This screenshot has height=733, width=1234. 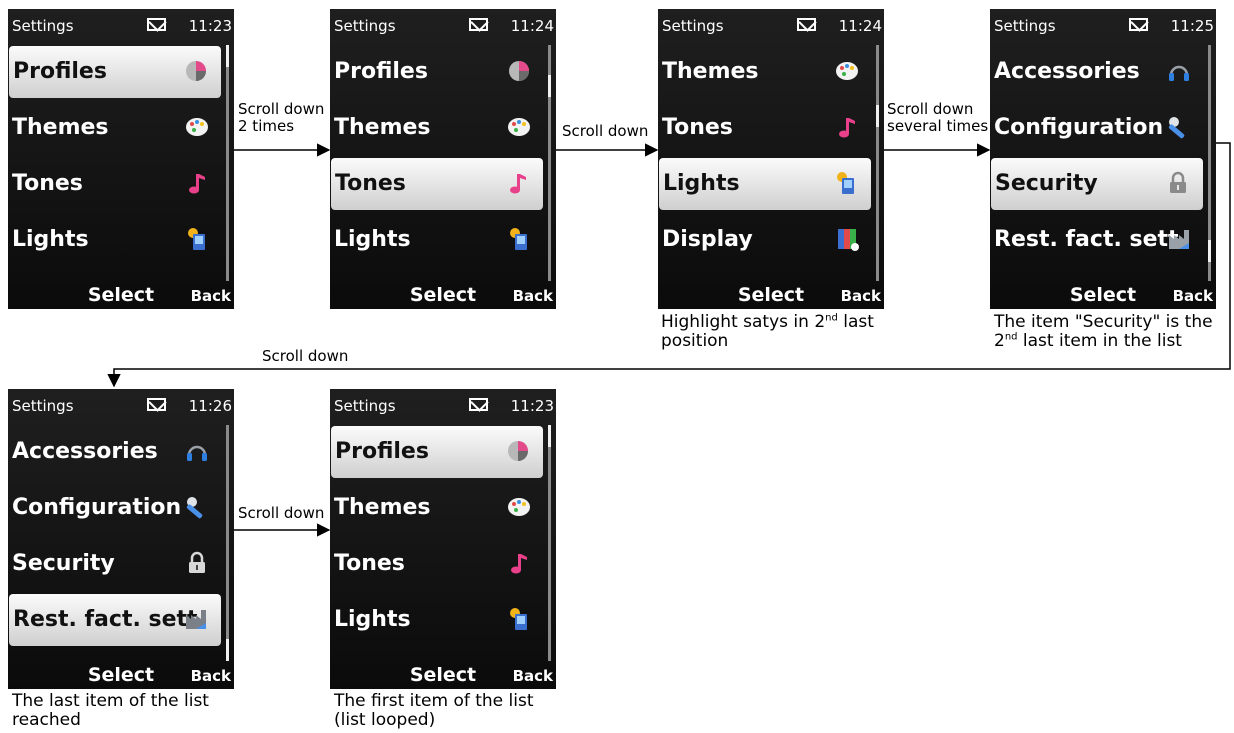 What do you see at coordinates (210, 406) in the screenshot?
I see `clock: 11:26` at bounding box center [210, 406].